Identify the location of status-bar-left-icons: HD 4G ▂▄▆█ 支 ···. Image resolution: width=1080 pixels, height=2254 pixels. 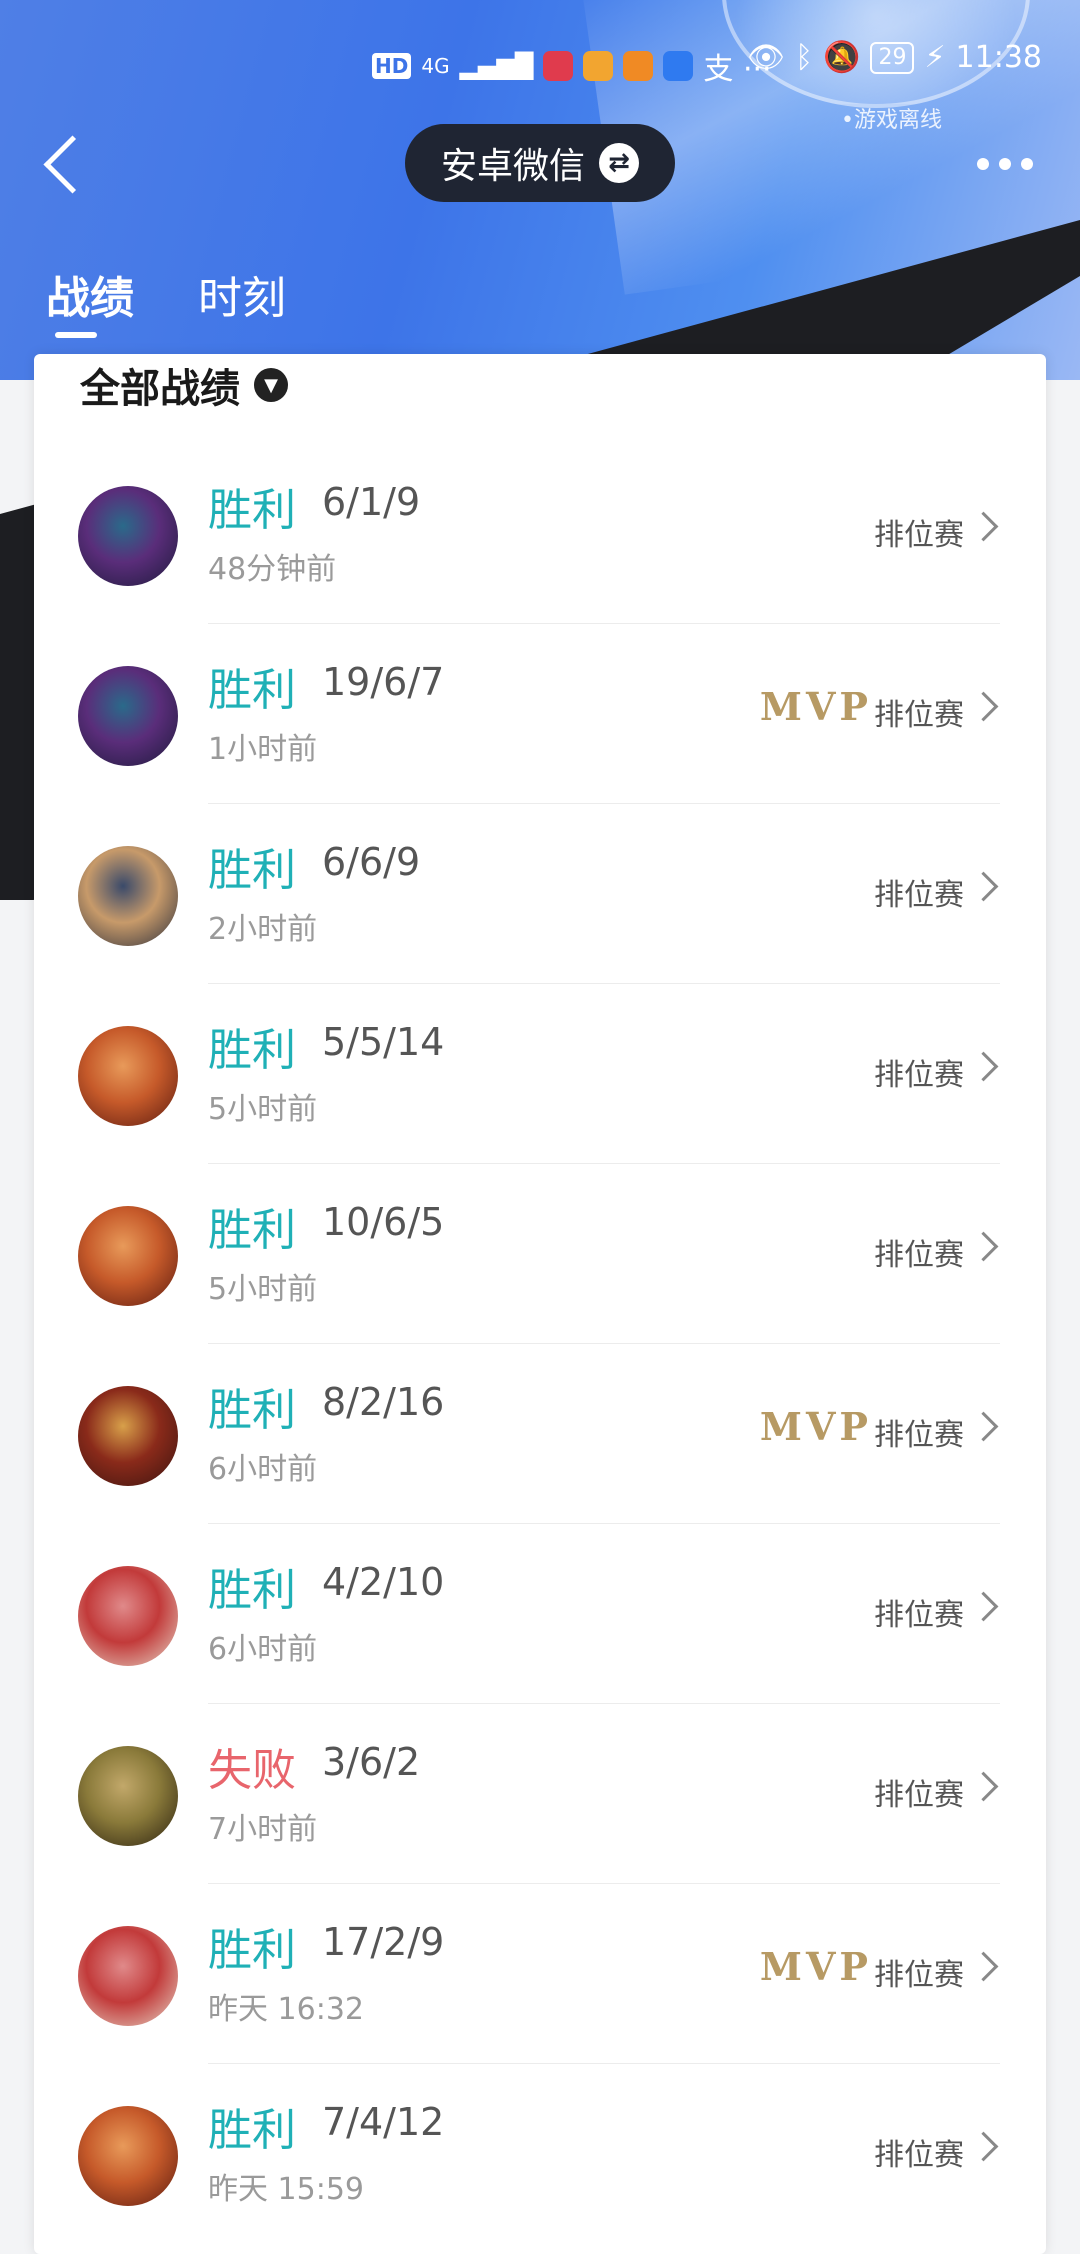
(572, 66).